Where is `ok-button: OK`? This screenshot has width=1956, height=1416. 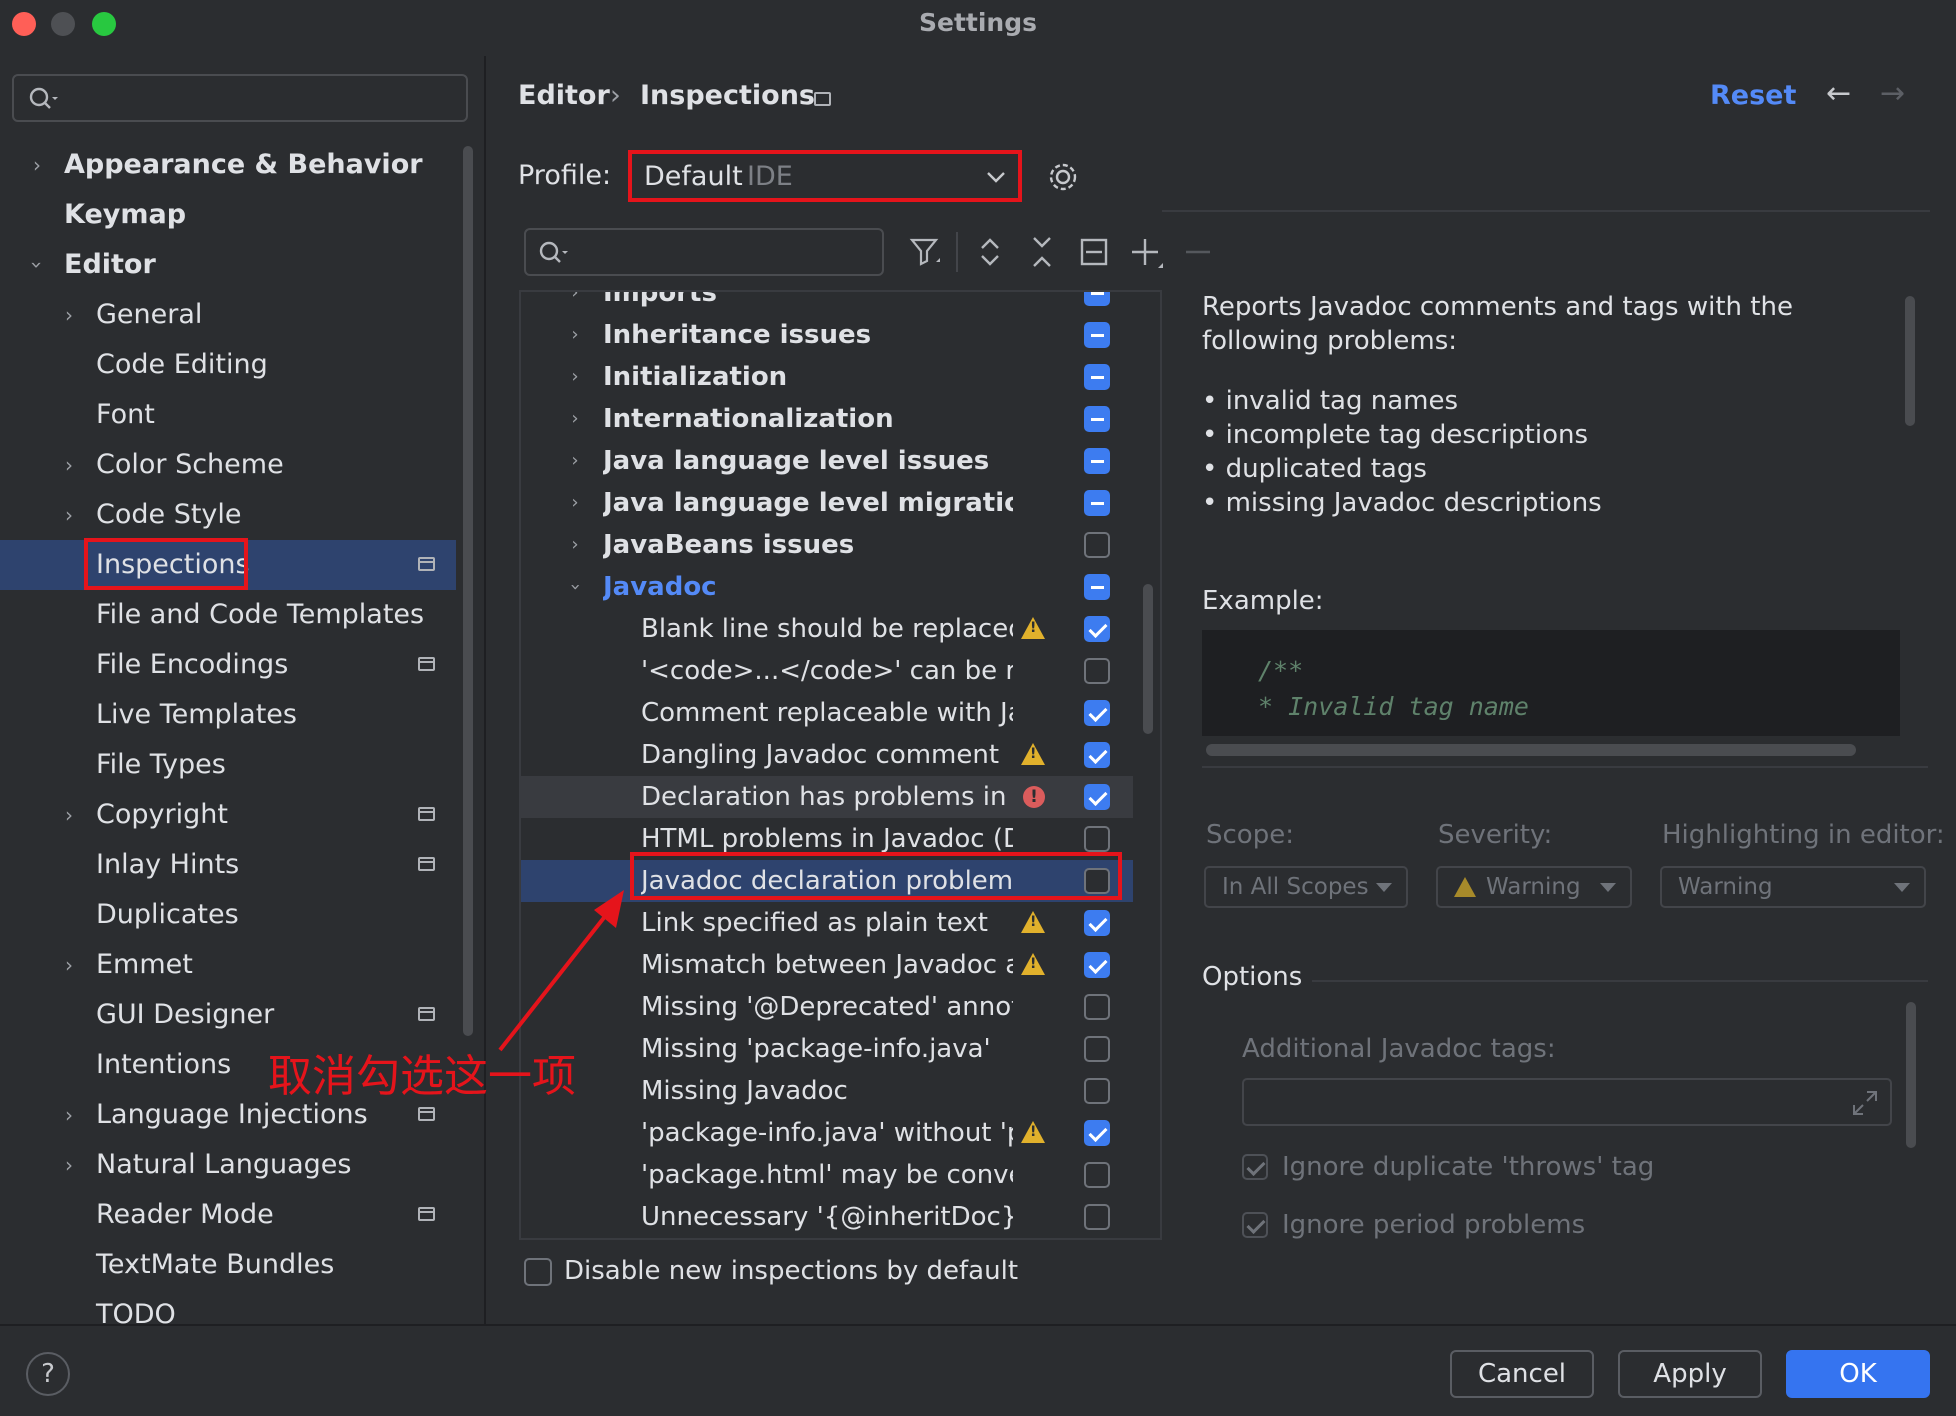 ok-button: OK is located at coordinates (1858, 1374).